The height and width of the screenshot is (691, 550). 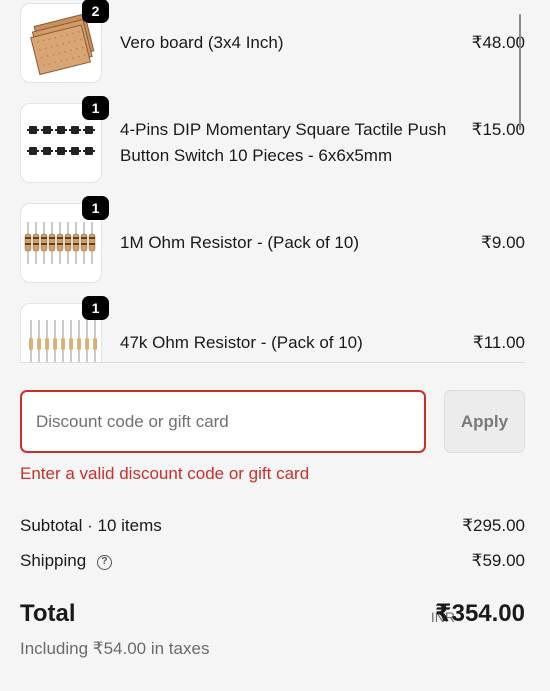 What do you see at coordinates (95, 11) in the screenshot?
I see `quantity-badge: 2` at bounding box center [95, 11].